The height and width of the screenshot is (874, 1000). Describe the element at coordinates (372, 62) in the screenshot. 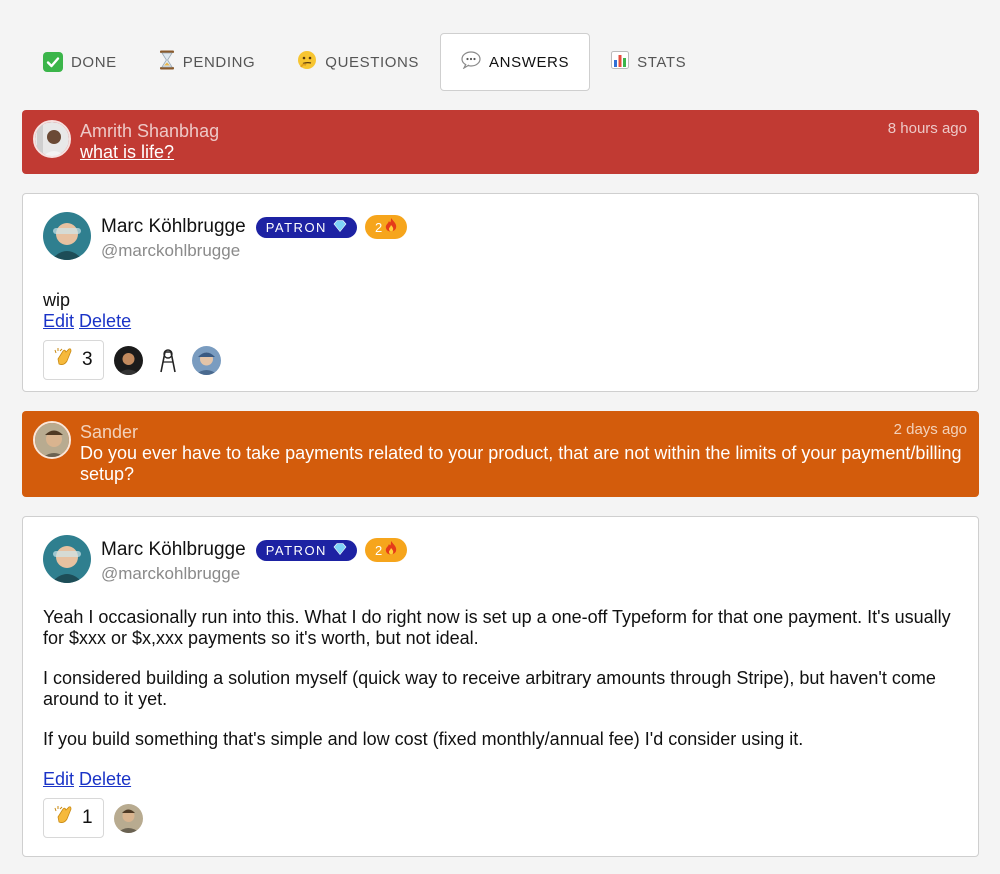

I see `tab-label: QUESTIONS` at that location.